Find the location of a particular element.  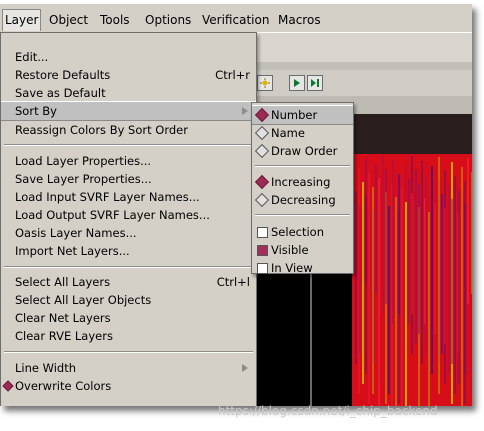

menu-verification: Verification is located at coordinates (235, 20).